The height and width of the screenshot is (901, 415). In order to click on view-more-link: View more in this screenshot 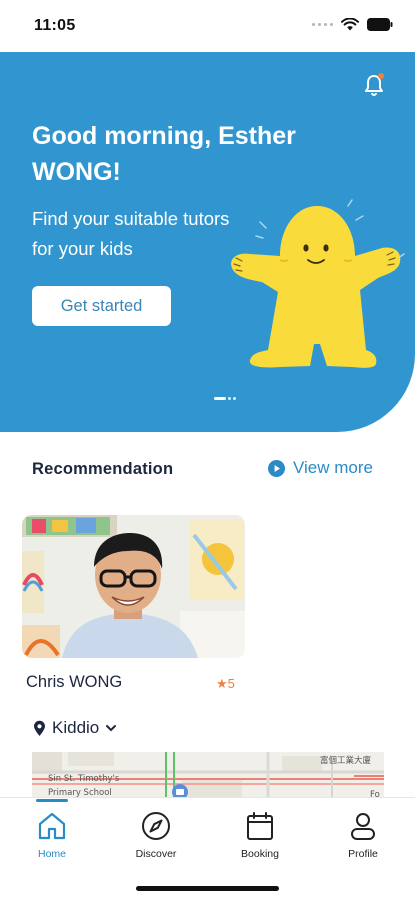, I will do `click(320, 468)`.